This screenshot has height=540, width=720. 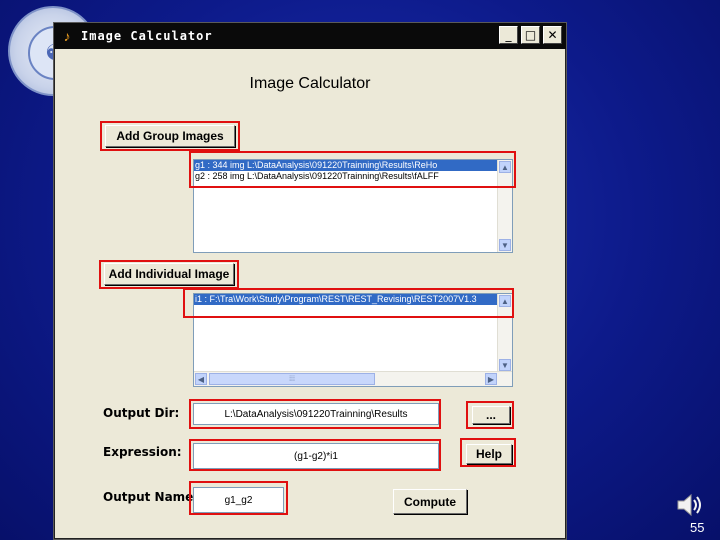 I want to click on scroll-left-icon: ◀, so click(x=201, y=379).